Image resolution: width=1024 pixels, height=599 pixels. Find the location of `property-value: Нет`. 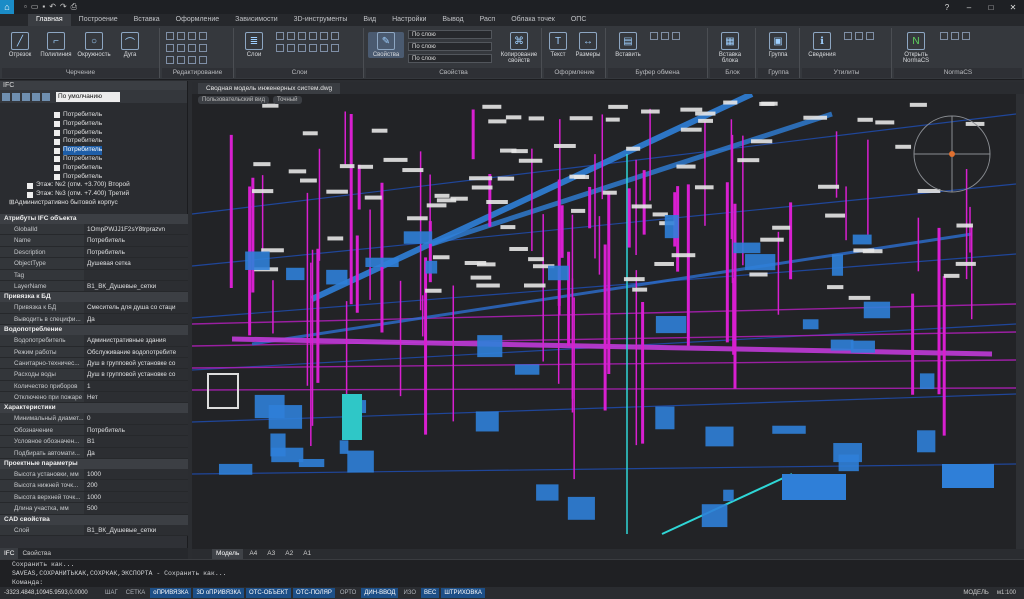

property-value: Нет is located at coordinates (136, 397).